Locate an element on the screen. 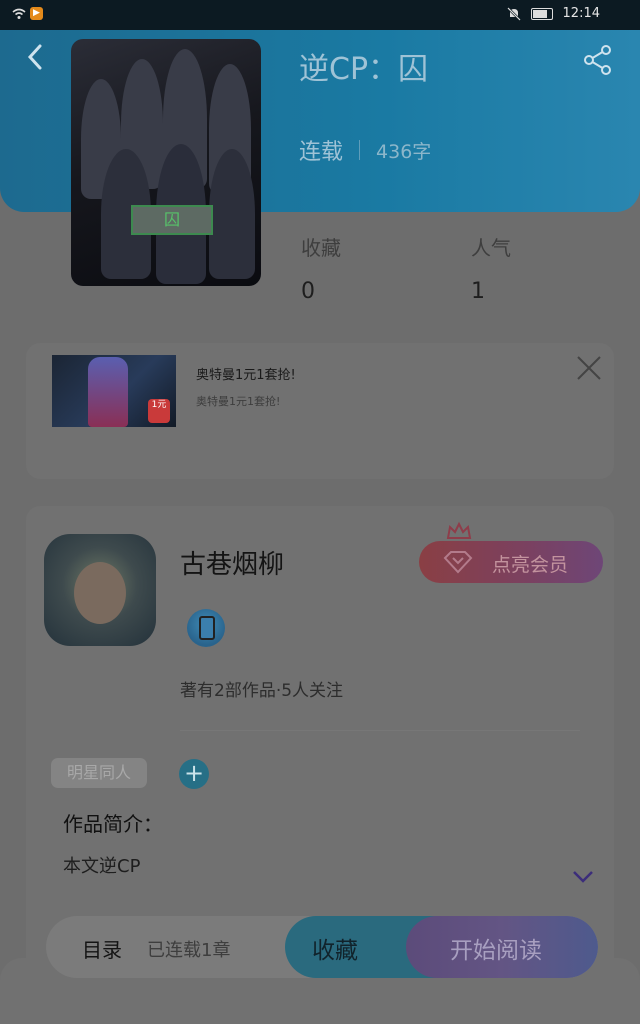 This screenshot has width=640, height=1024. status-bar: ▶ 12:14 is located at coordinates (320, 15).